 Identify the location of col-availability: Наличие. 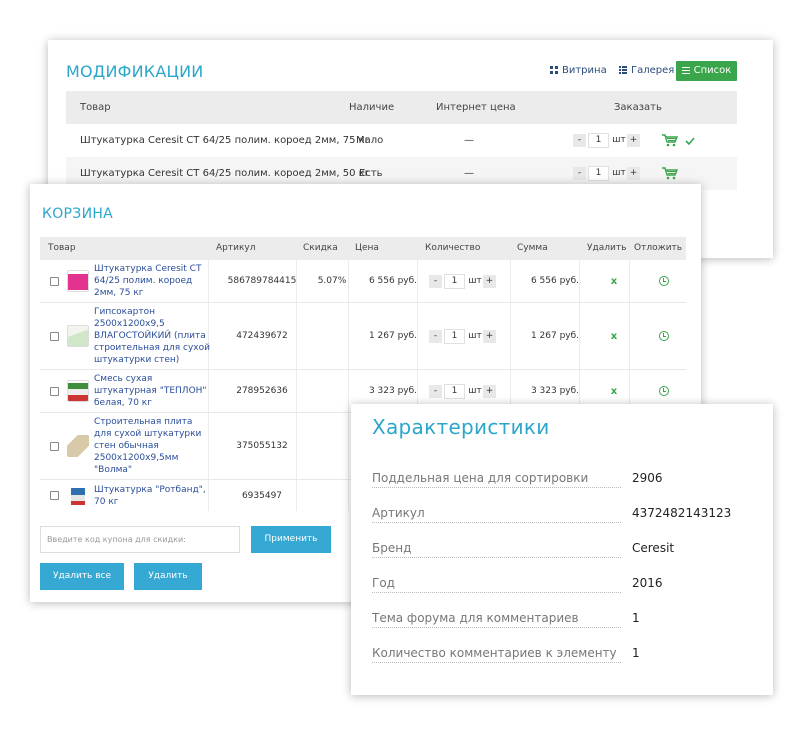
(372, 107).